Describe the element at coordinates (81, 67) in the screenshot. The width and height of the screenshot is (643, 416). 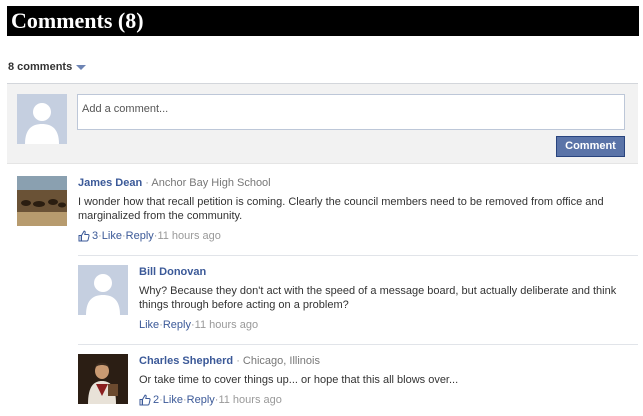
I see `chevron-down-icon` at that location.